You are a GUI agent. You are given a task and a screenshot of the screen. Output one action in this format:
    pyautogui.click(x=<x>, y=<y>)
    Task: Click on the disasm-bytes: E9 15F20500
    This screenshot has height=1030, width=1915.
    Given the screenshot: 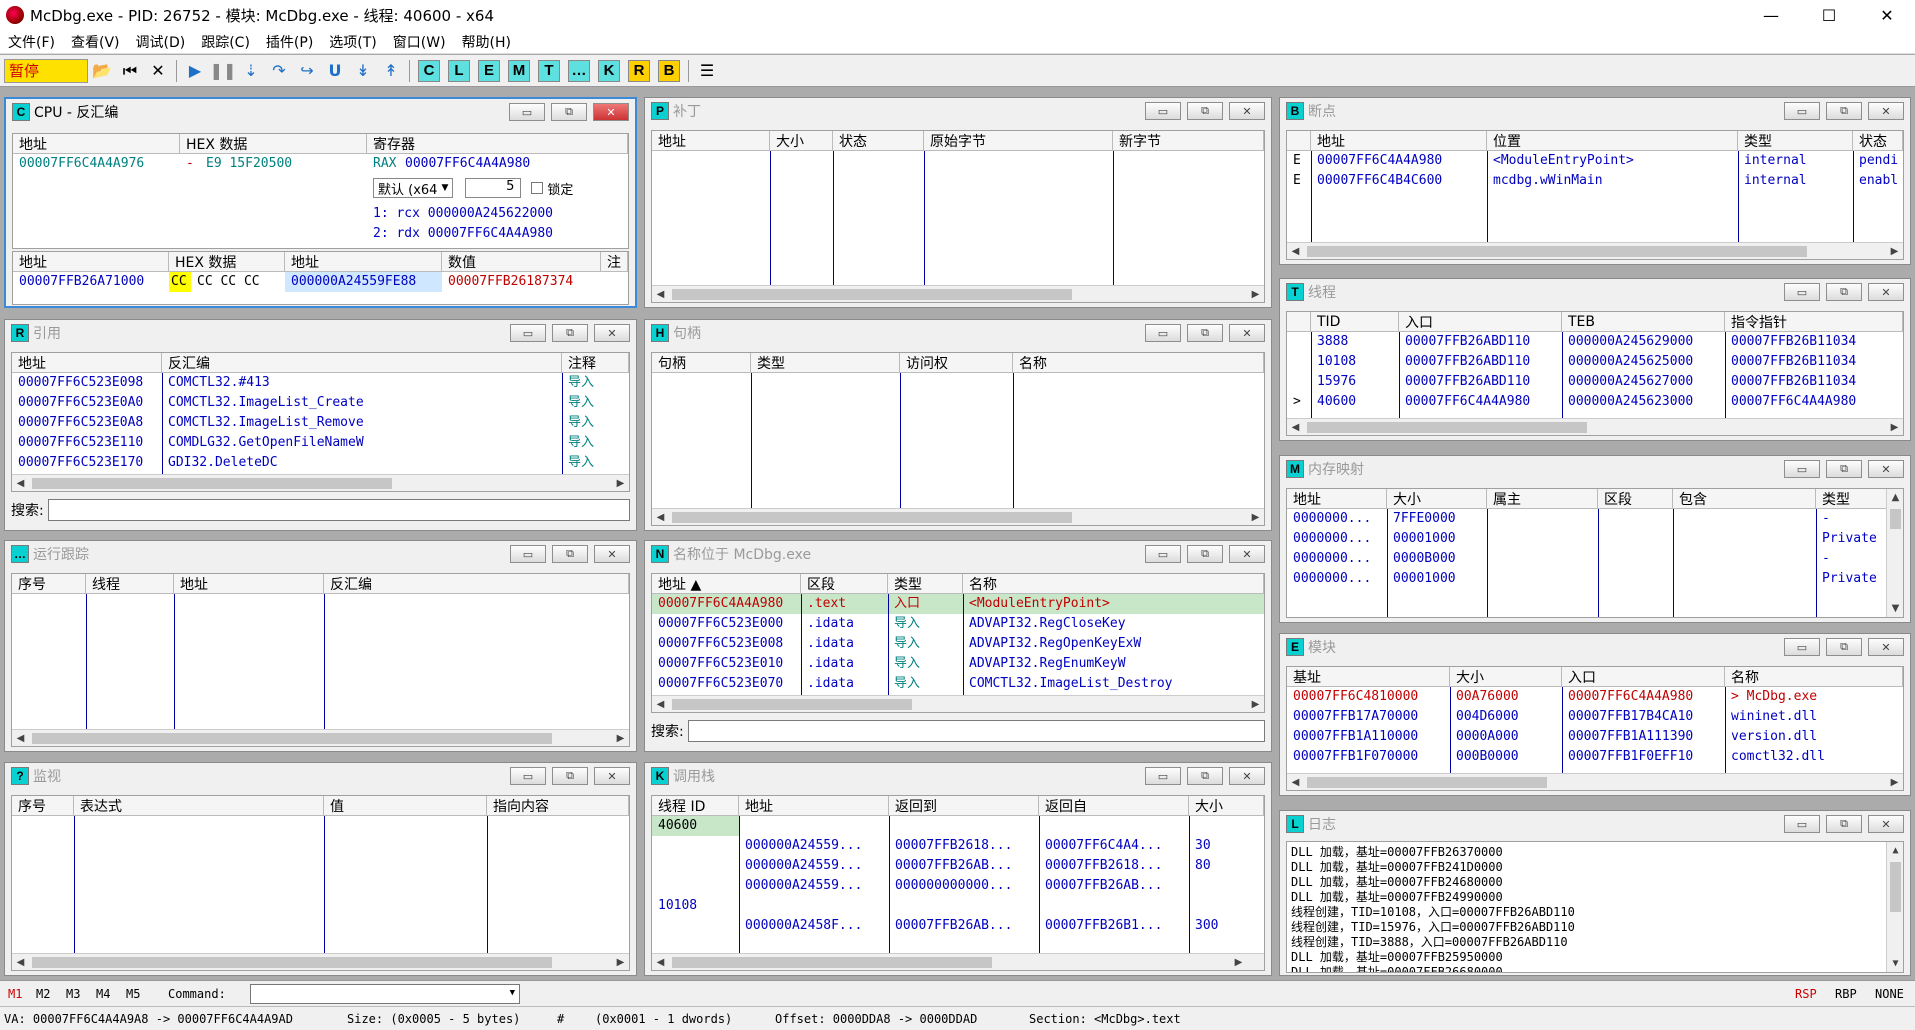 What is the action you would take?
    pyautogui.click(x=283, y=164)
    